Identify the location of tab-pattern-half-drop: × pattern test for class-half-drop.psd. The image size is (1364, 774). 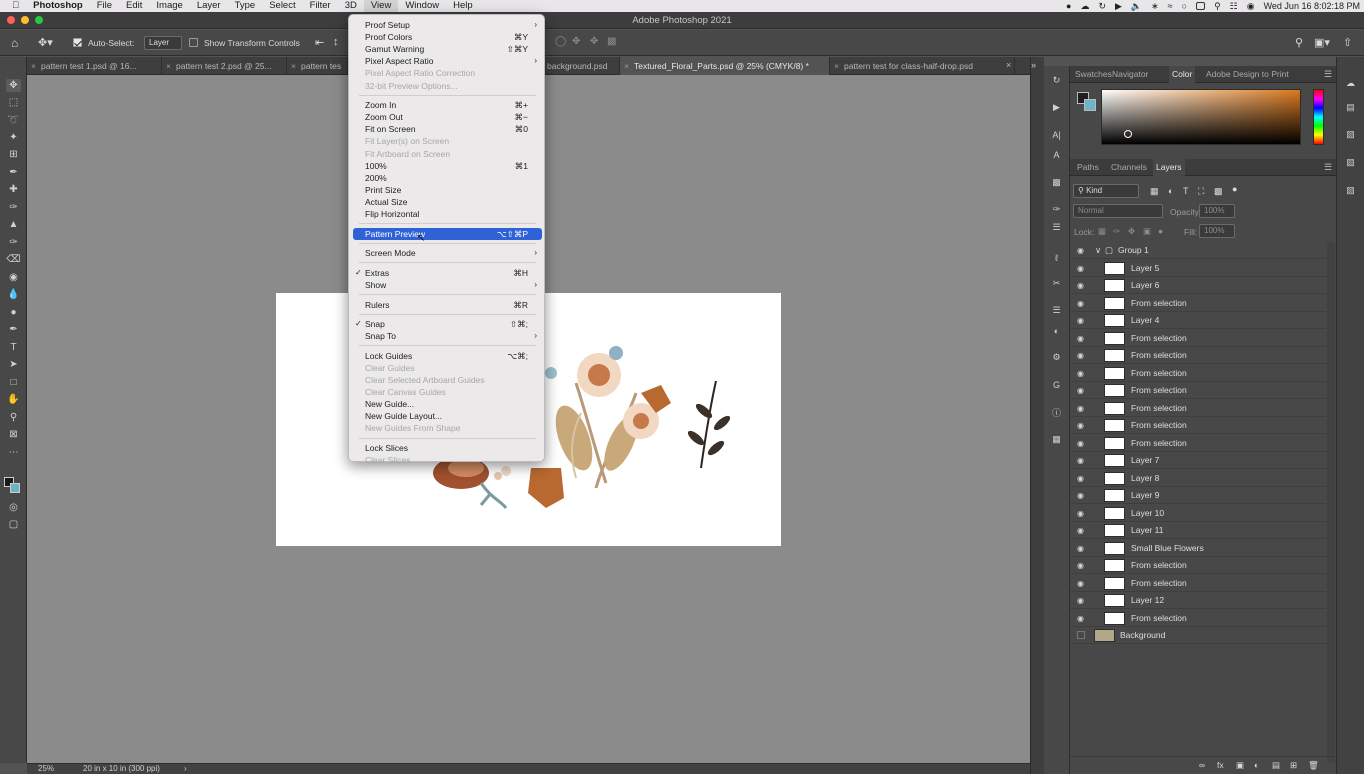
(922, 66).